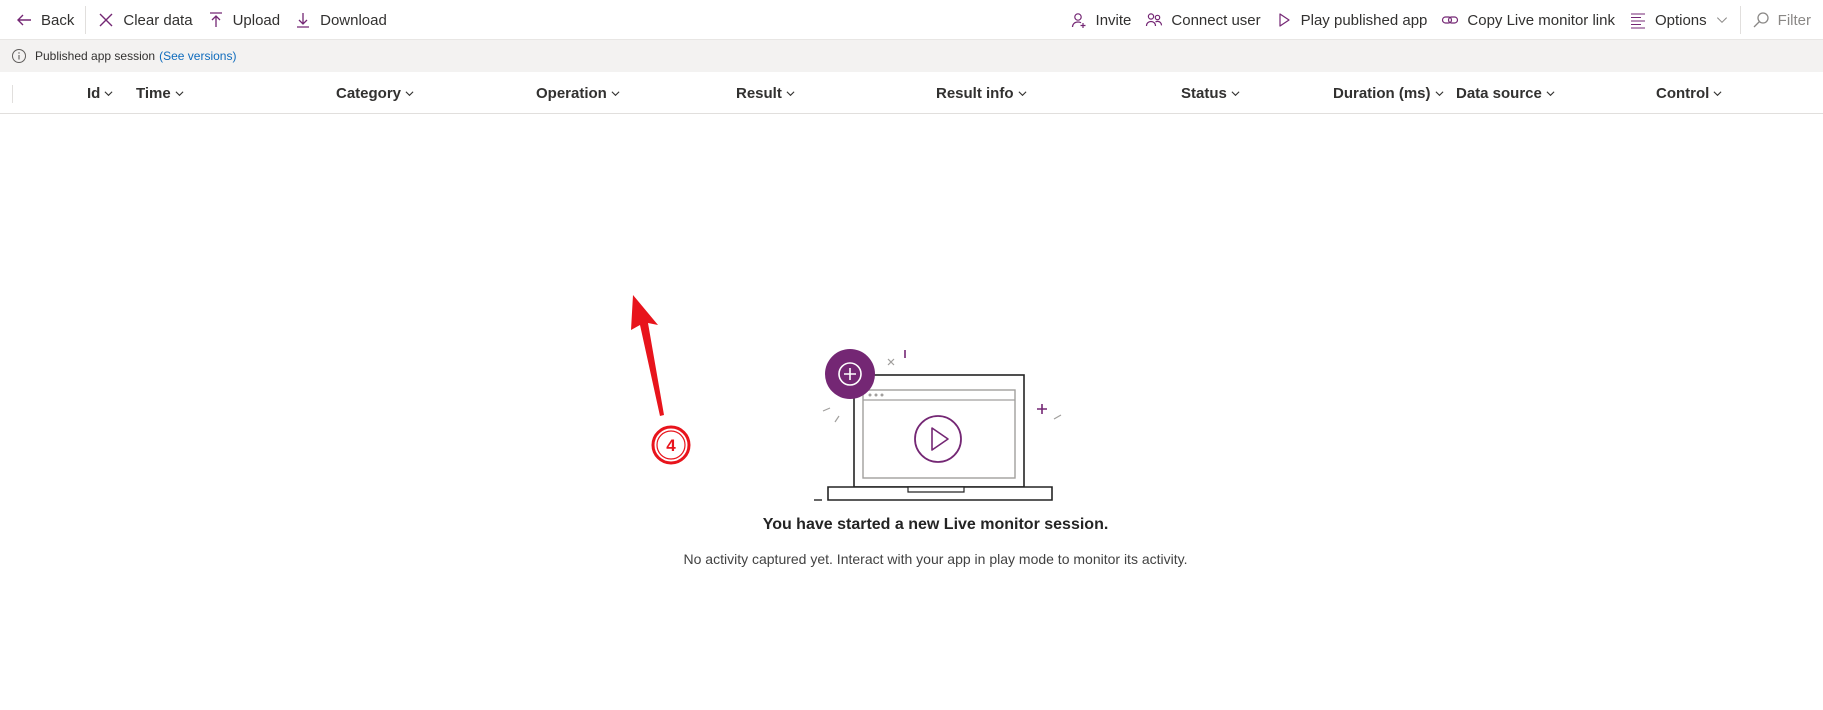 The image size is (1823, 710). Describe the element at coordinates (215, 19) in the screenshot. I see `upload-icon` at that location.